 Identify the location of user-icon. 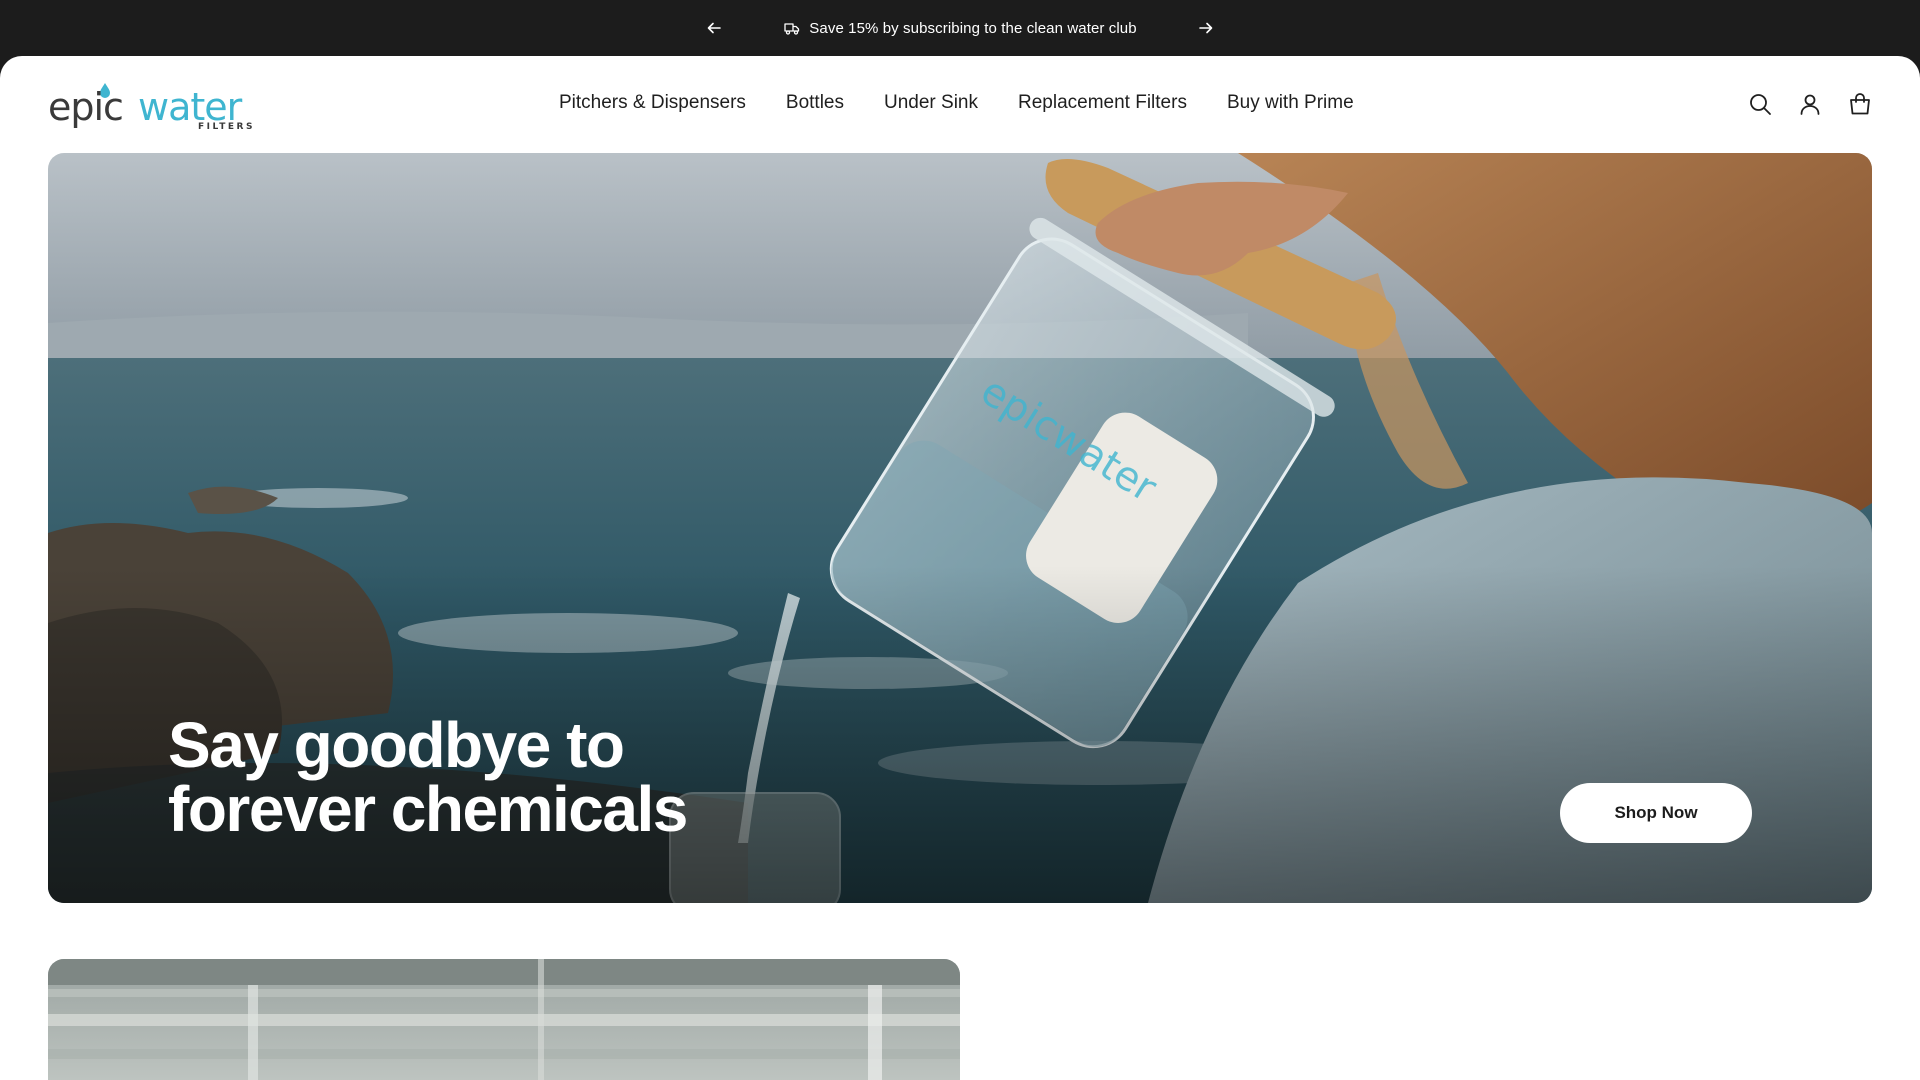
(1810, 104).